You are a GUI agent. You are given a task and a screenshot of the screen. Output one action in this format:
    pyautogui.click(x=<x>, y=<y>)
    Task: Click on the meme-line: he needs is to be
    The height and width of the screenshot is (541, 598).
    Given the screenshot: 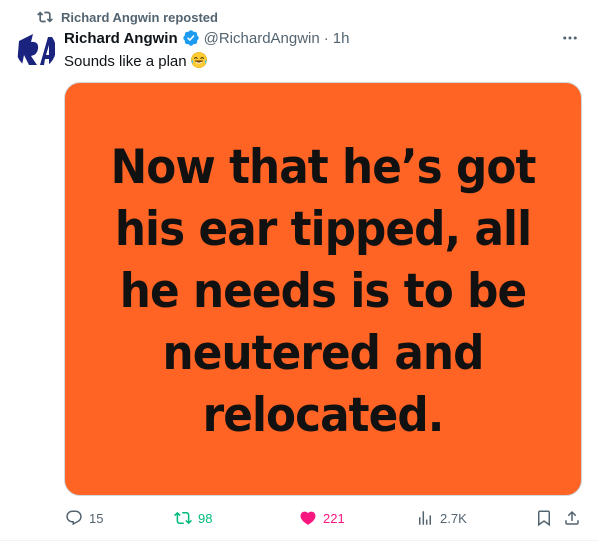 What is the action you would take?
    pyautogui.click(x=323, y=291)
    